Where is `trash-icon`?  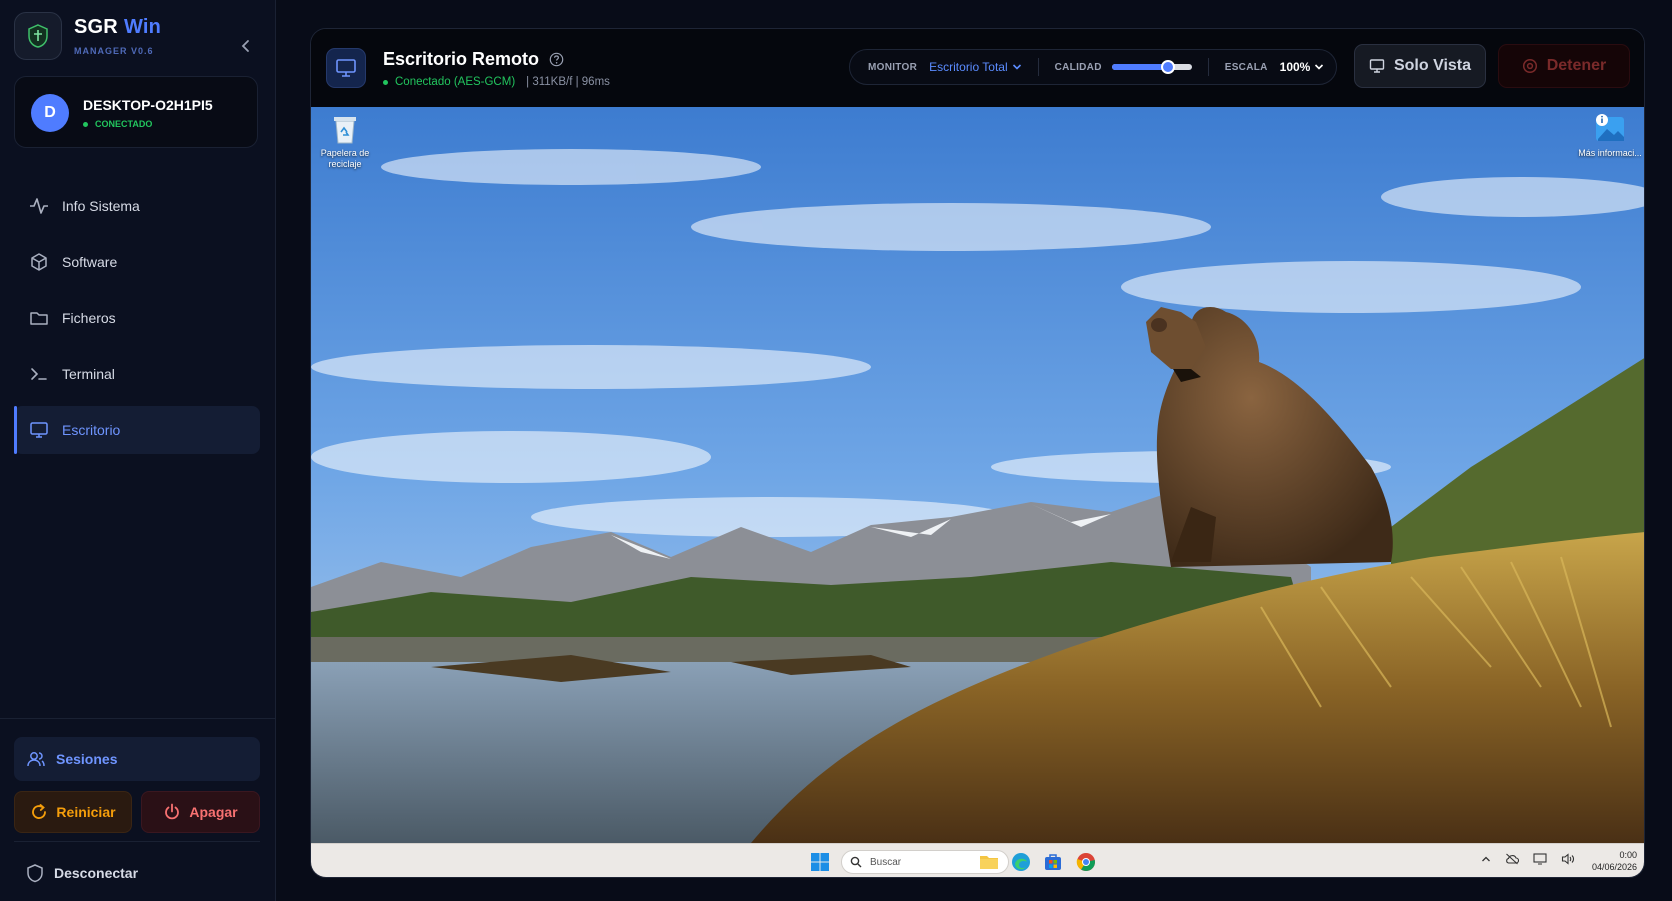 trash-icon is located at coordinates (345, 130).